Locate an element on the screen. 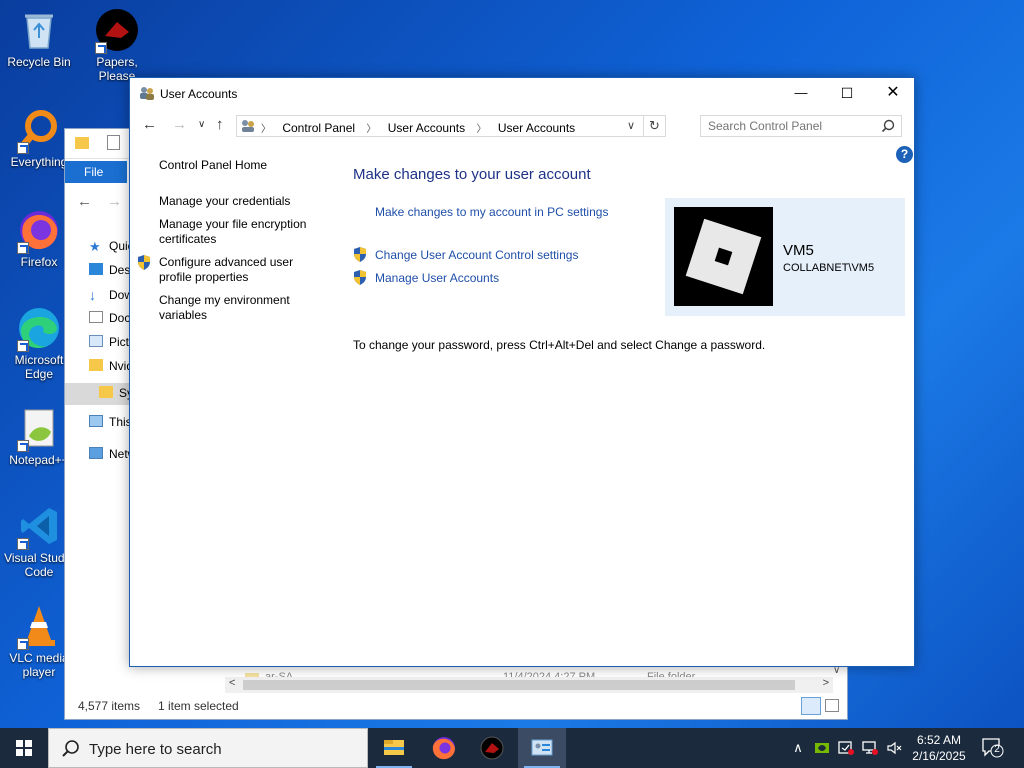 The height and width of the screenshot is (768, 1024). nvidia-icon is located at coordinates (822, 748).